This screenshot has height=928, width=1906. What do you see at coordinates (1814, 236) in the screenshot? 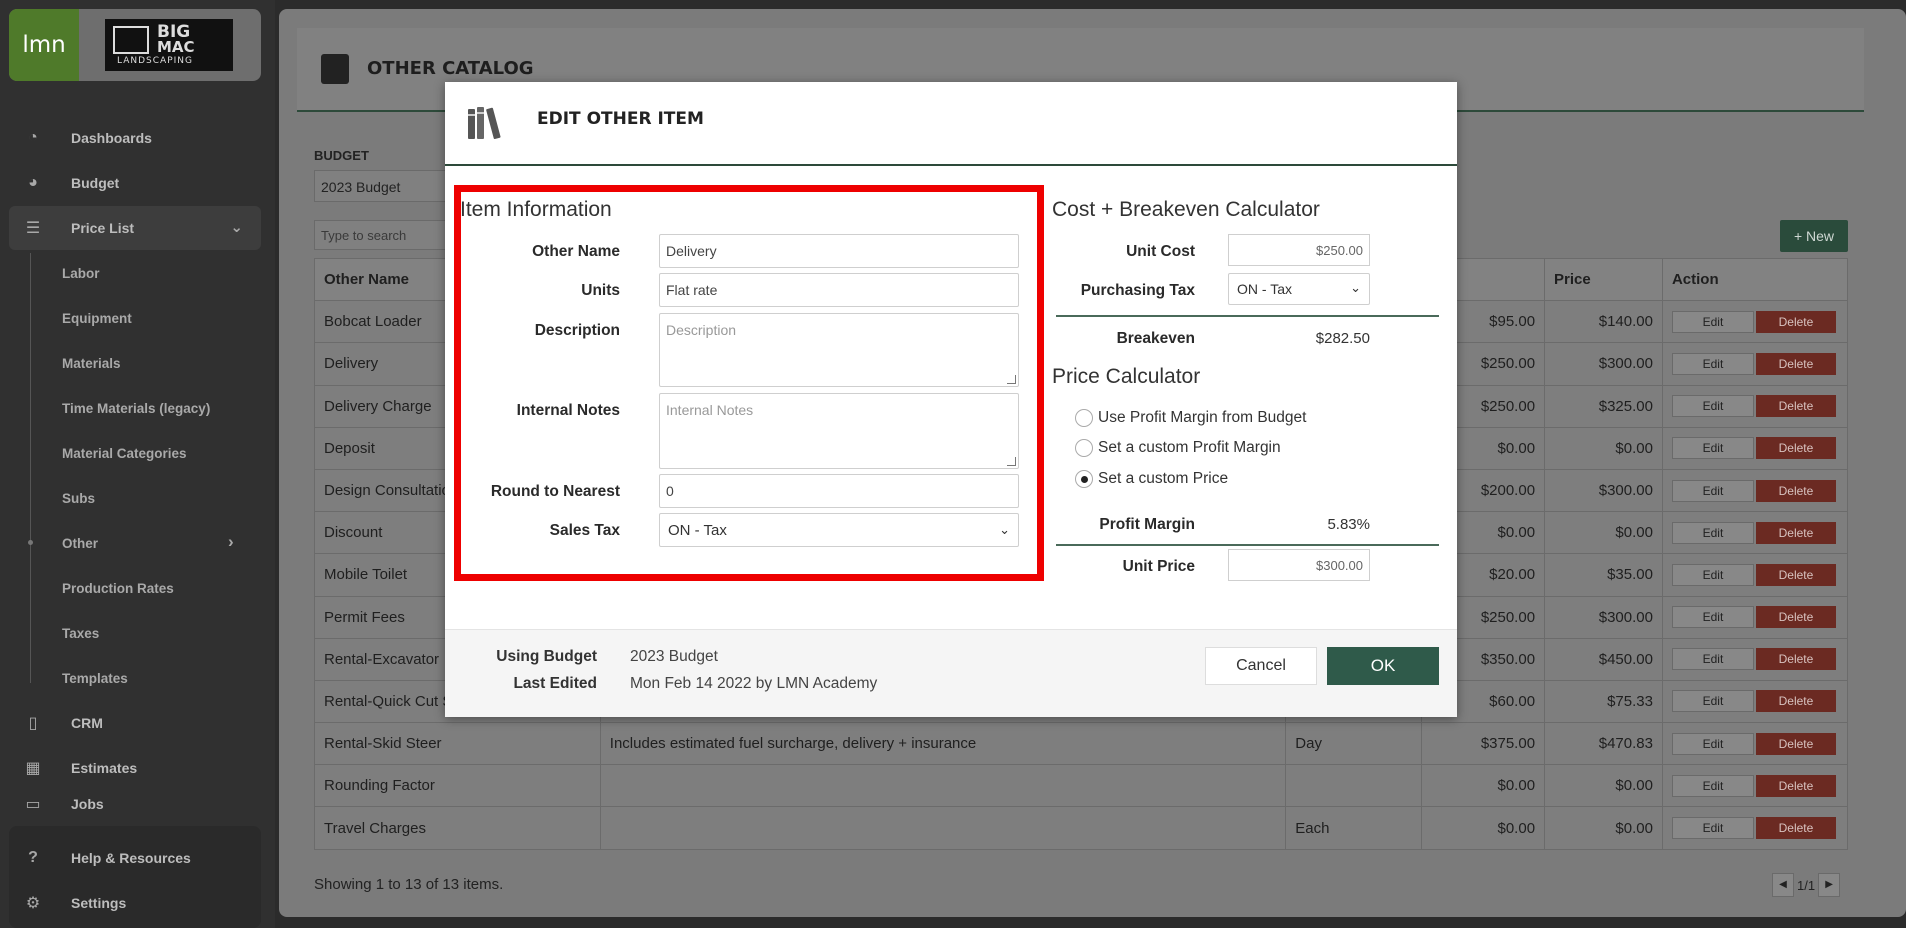
I see `new-button: + New` at bounding box center [1814, 236].